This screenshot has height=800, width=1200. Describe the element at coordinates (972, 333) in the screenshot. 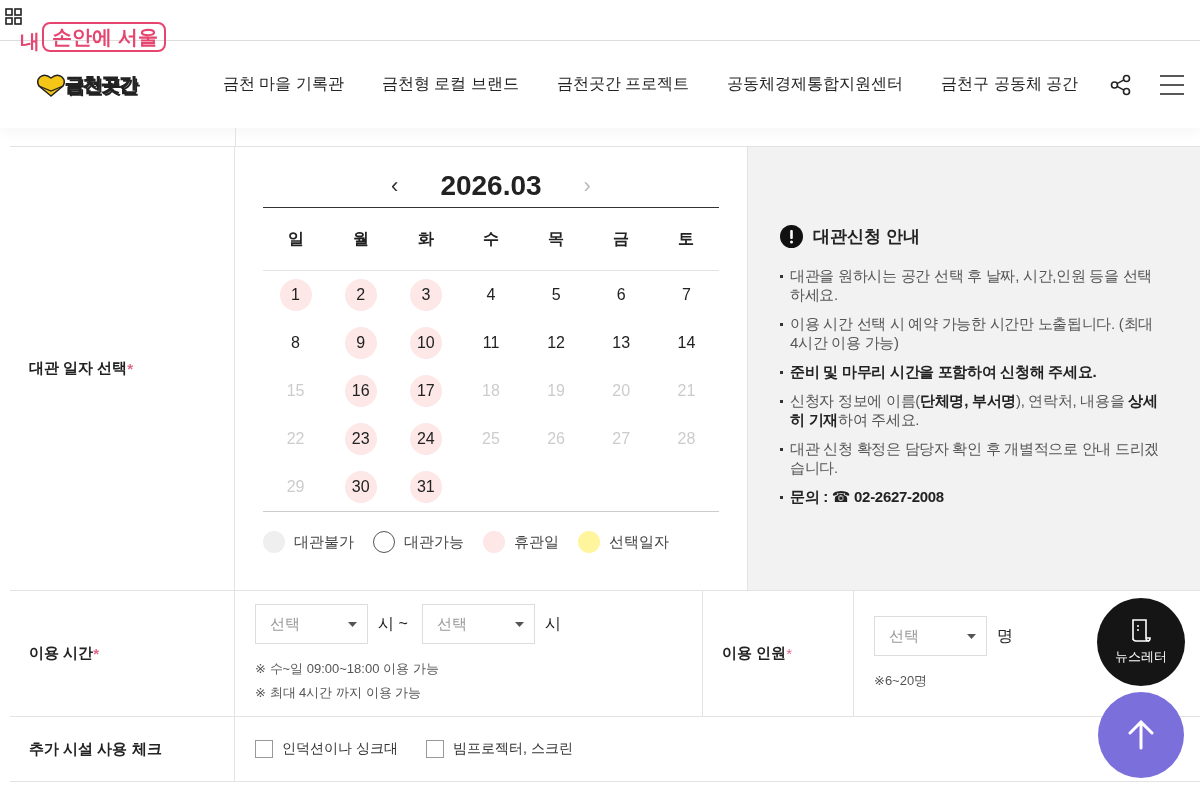

I see `guide-text: 이용 시간 선택 시 예약 가능한 시간만 노출됩니다. (최대 4시간 이용 가능)` at that location.